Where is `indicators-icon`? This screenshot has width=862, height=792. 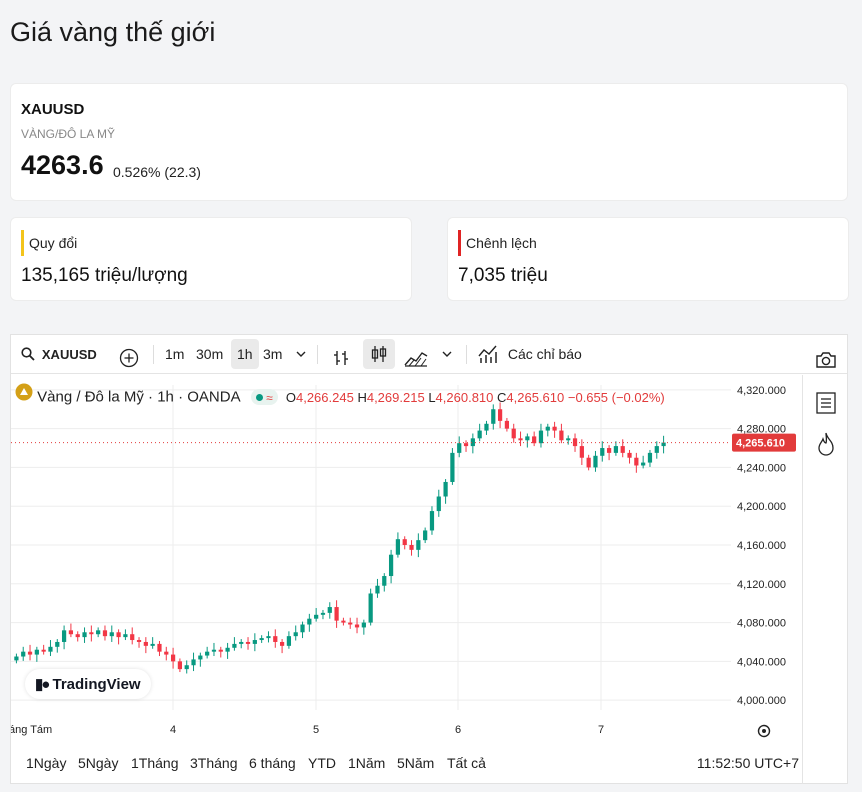 indicators-icon is located at coordinates (487, 354).